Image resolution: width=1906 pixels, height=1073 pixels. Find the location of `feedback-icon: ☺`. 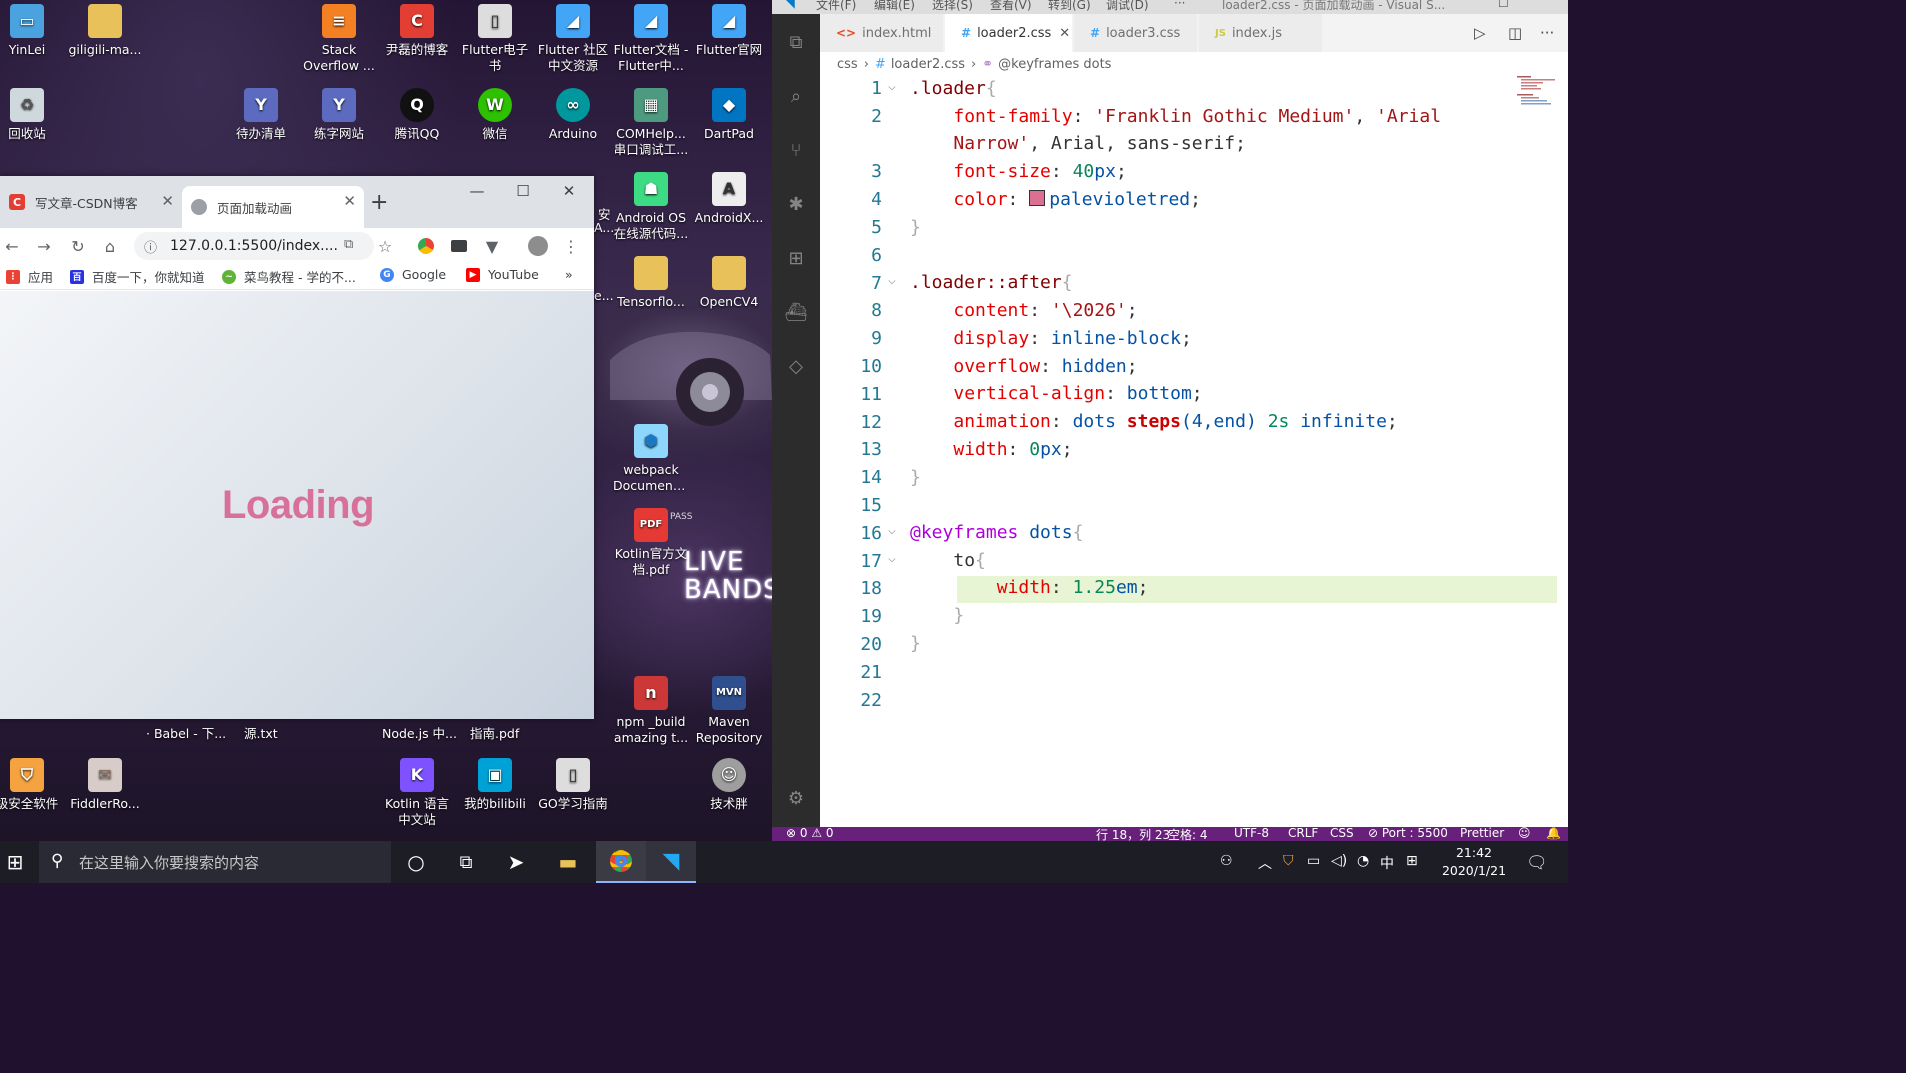

feedback-icon: ☺ is located at coordinates (1524, 833).